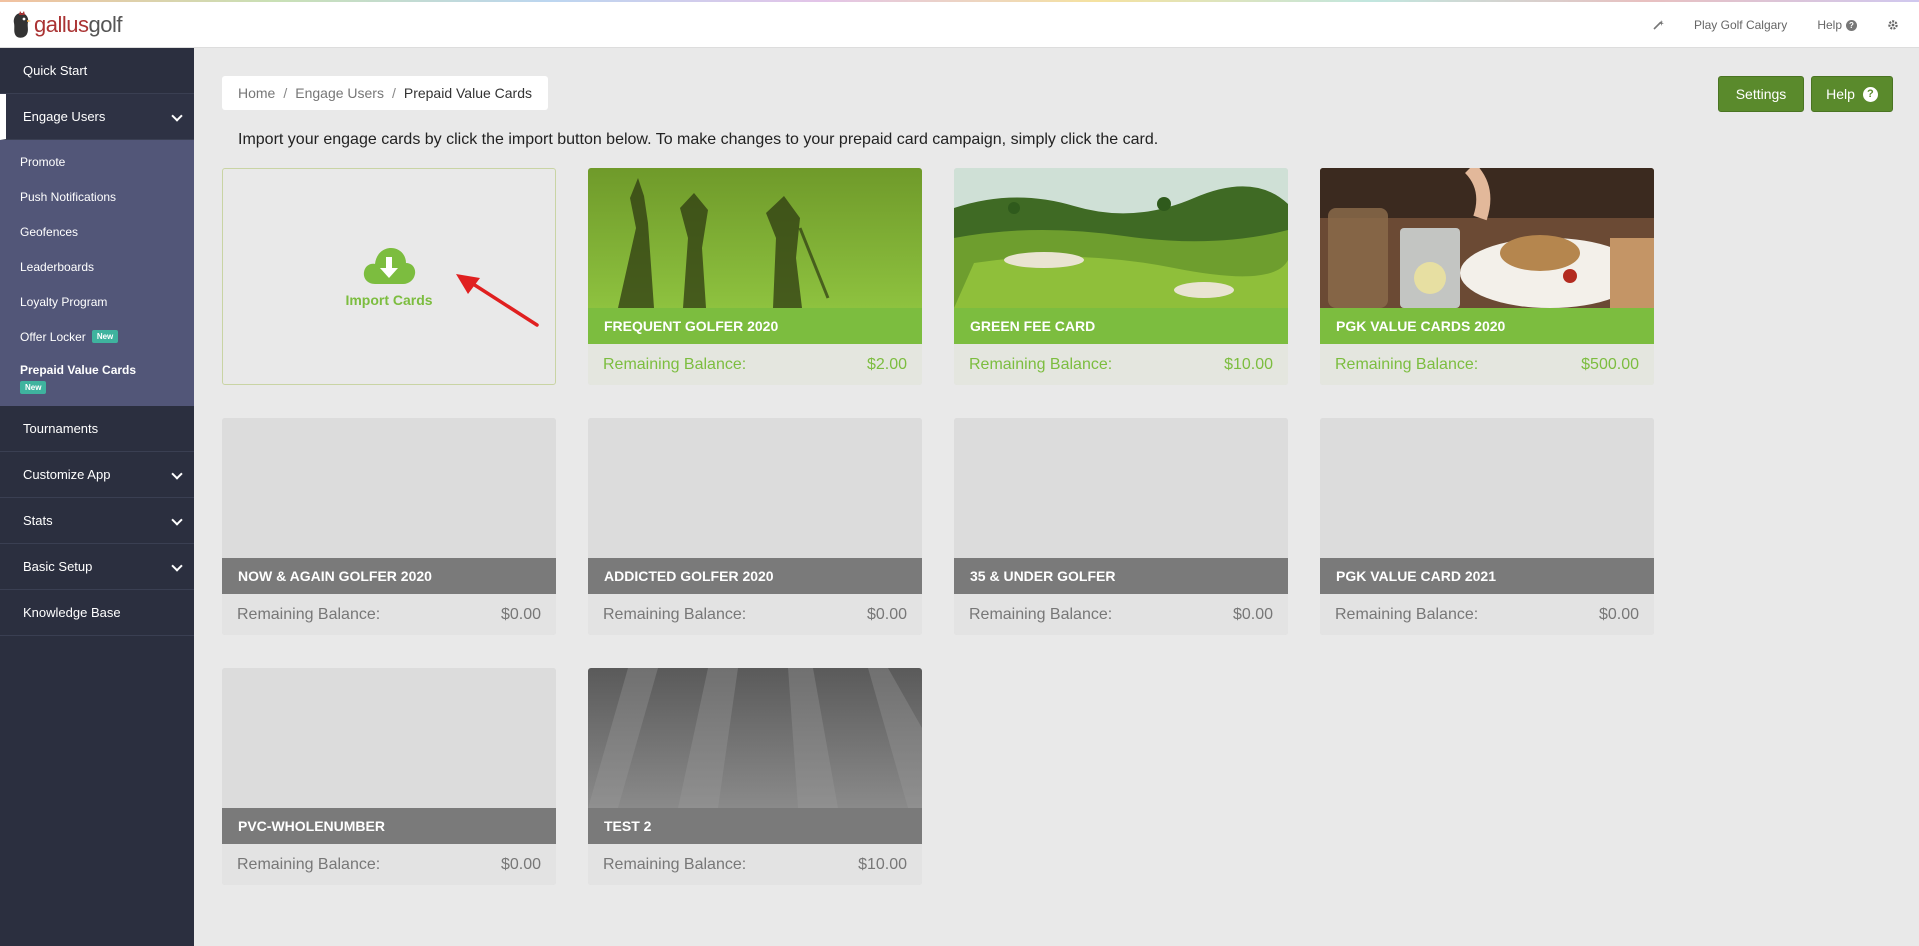 The width and height of the screenshot is (1919, 946). Describe the element at coordinates (58, 566) in the screenshot. I see `nav-label: Basic Setup` at that location.